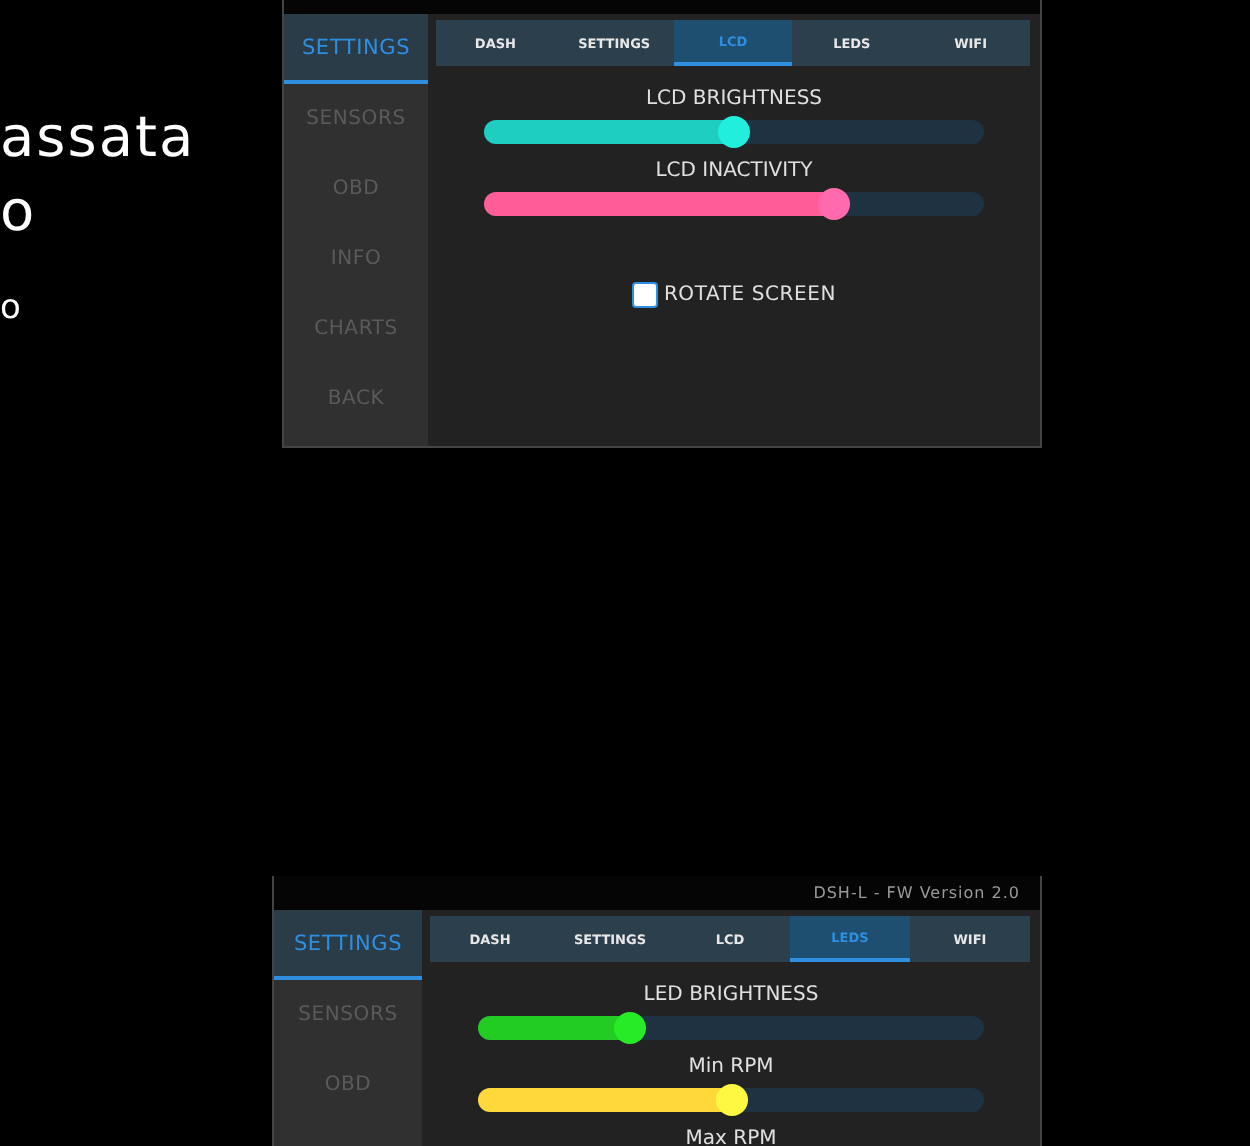 This screenshot has width=1250, height=1146. I want to click on slider-label: LCD INACTIVITY, so click(734, 172).